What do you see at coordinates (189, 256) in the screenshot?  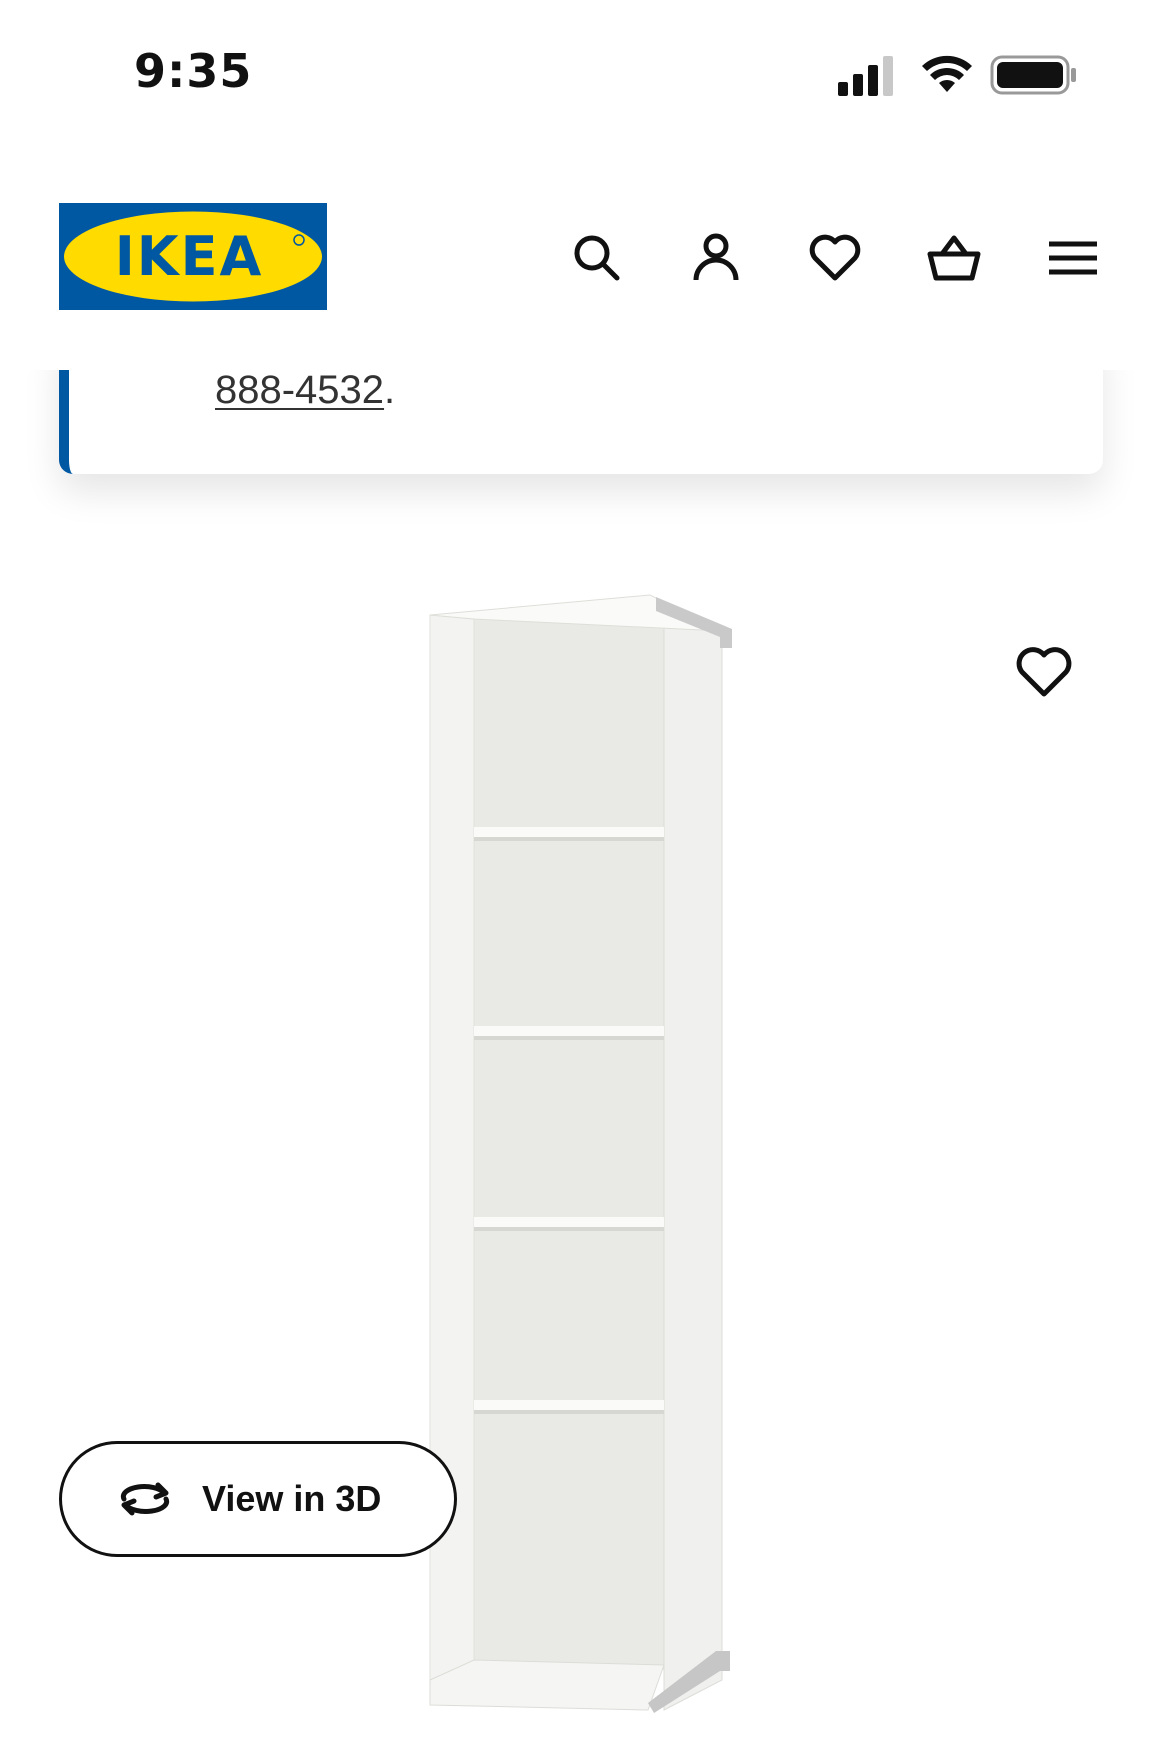 I see `svg-text: IKEA` at bounding box center [189, 256].